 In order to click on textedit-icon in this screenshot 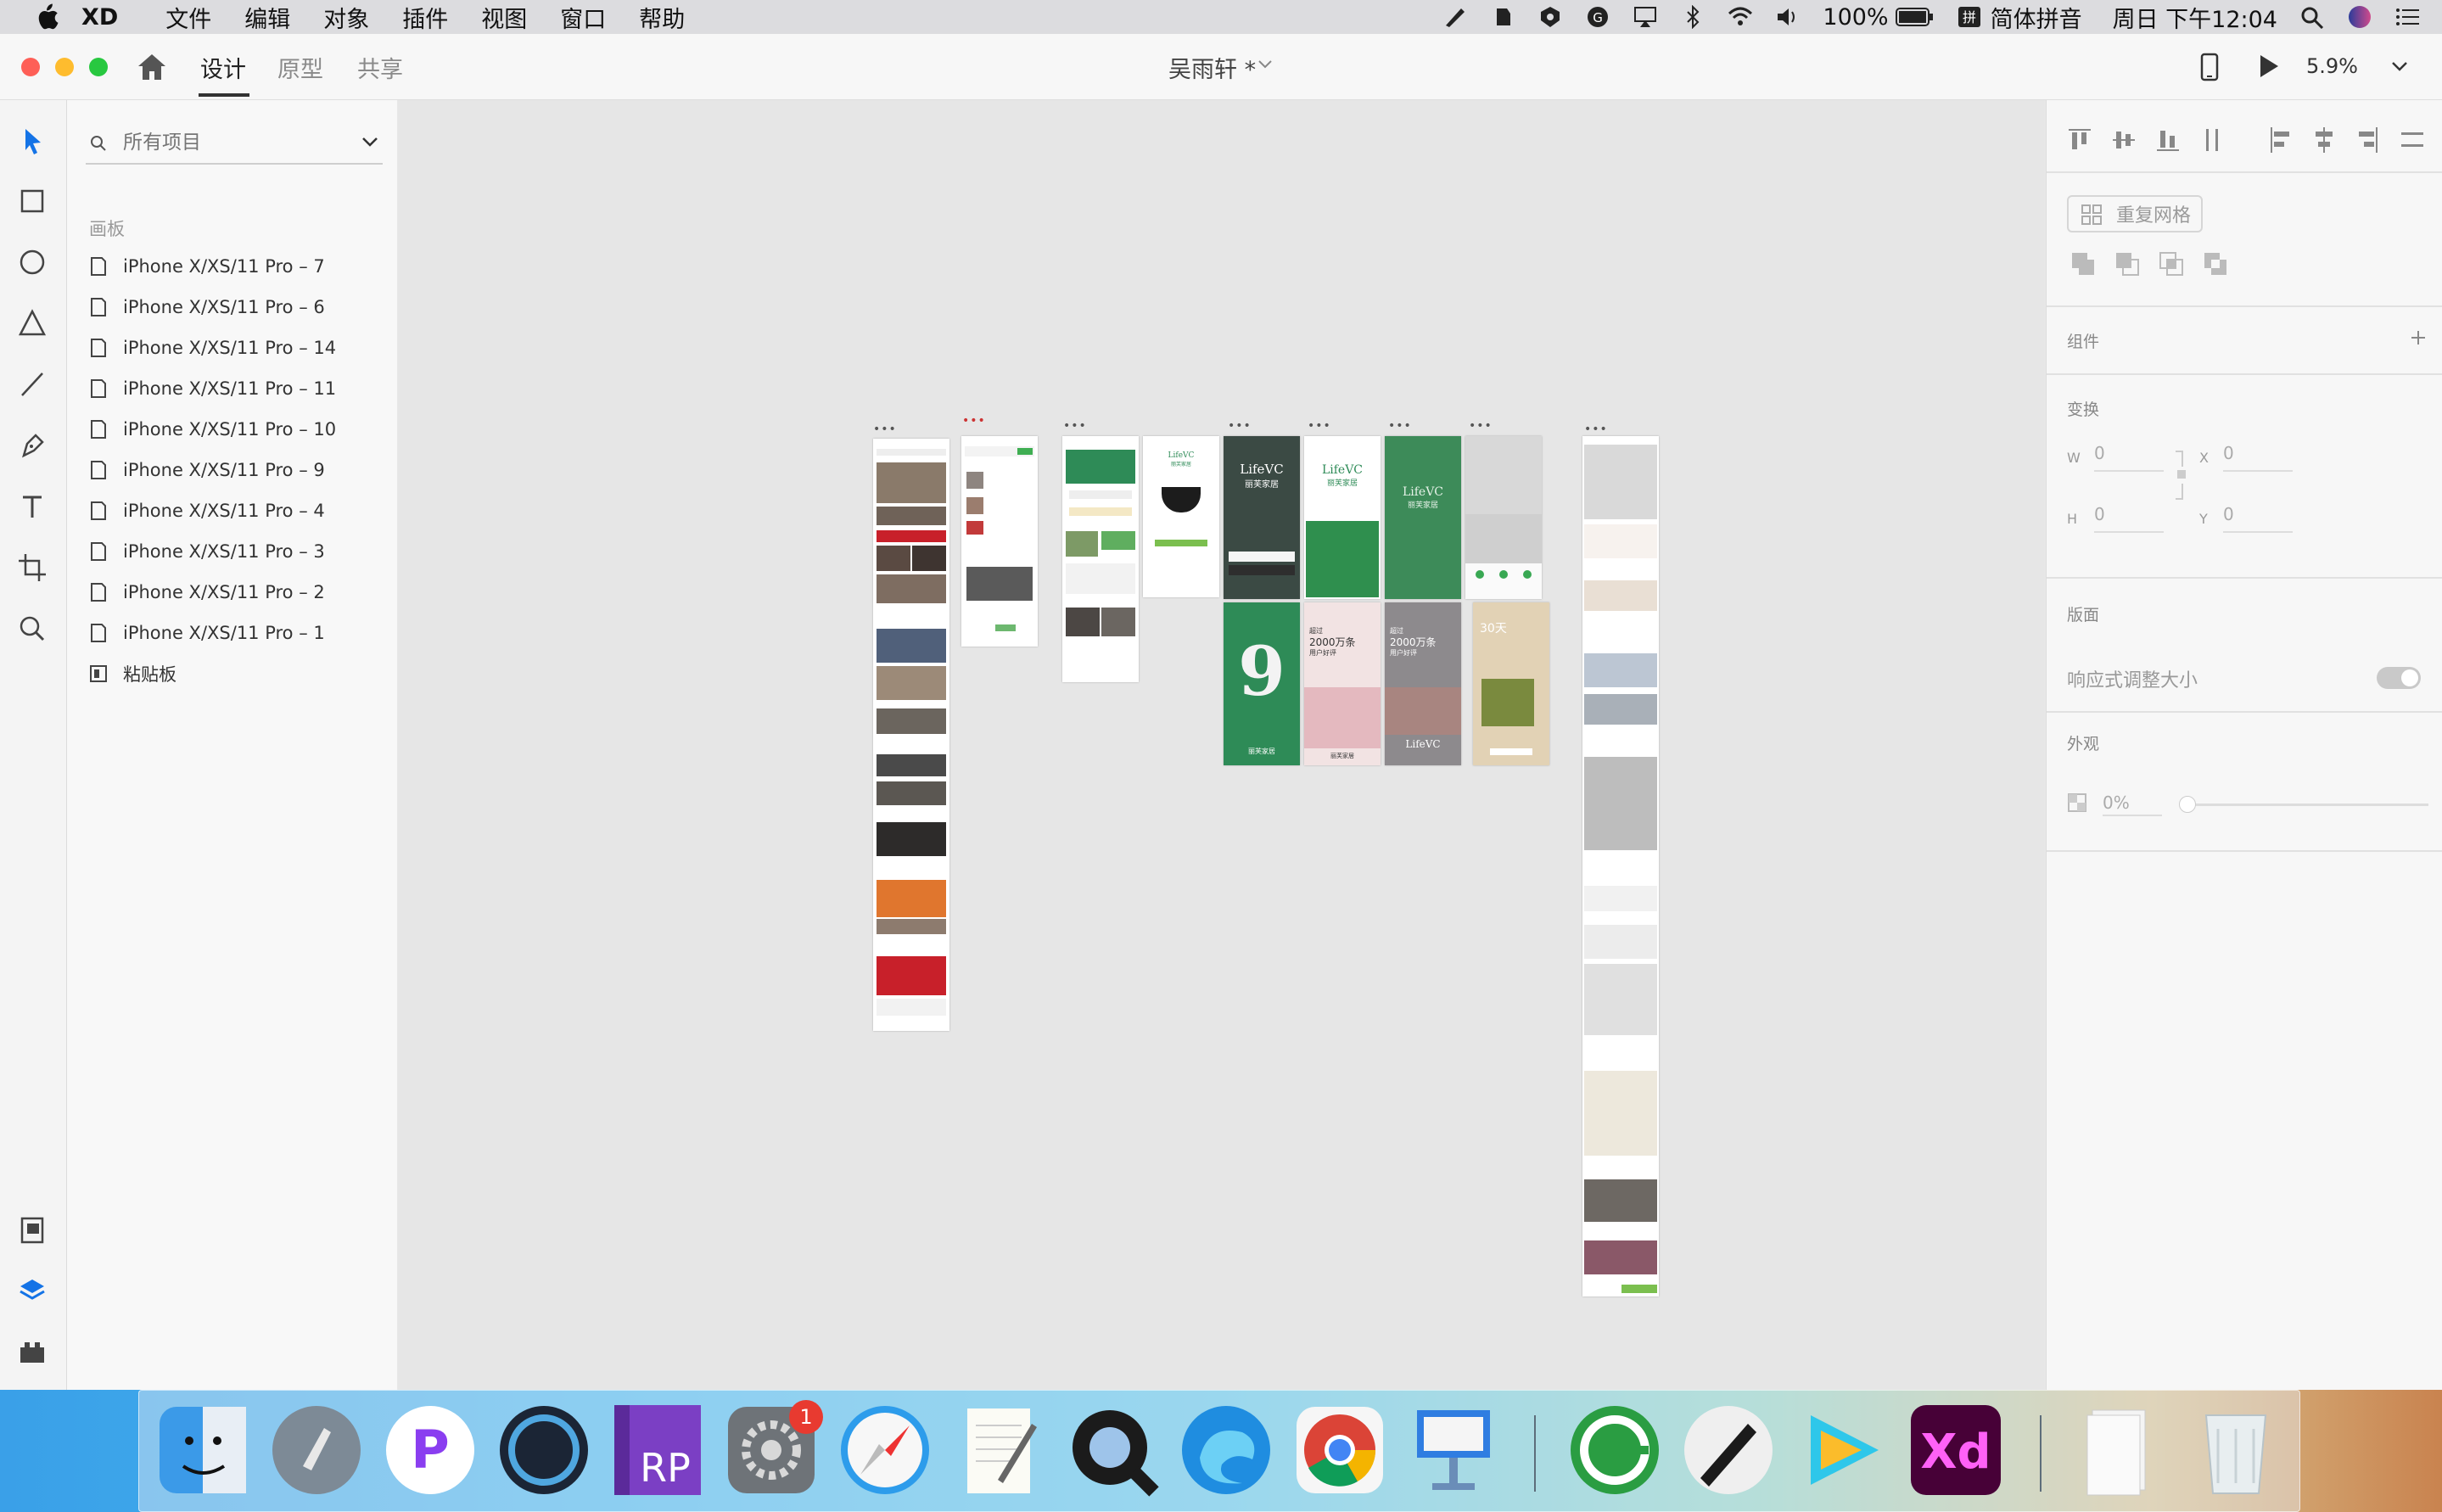, I will do `click(998, 1450)`.